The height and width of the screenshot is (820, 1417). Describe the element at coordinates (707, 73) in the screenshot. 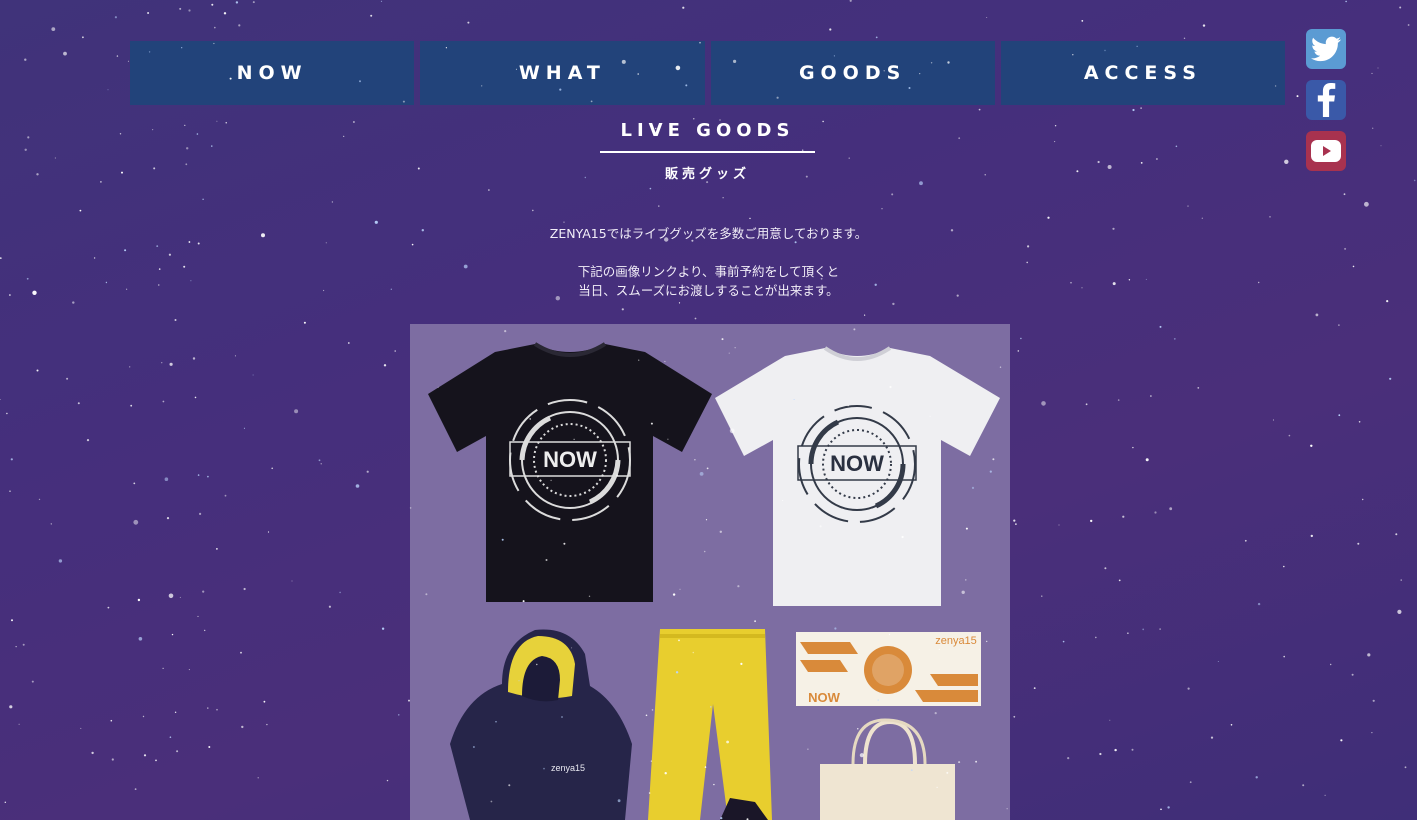

I see `main-nav: NOW WHAT GOODS ACCESS` at that location.